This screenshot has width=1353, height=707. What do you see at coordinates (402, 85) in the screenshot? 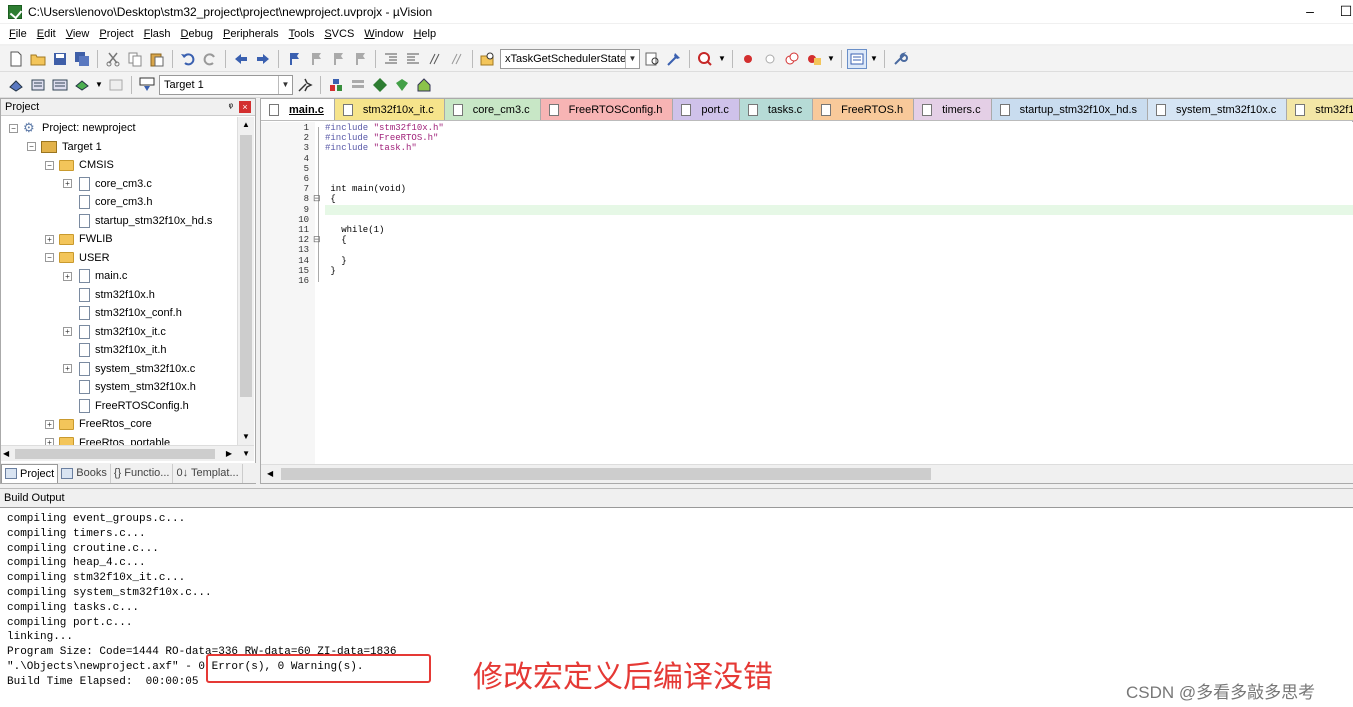
I see `pack-installer-icon` at bounding box center [402, 85].